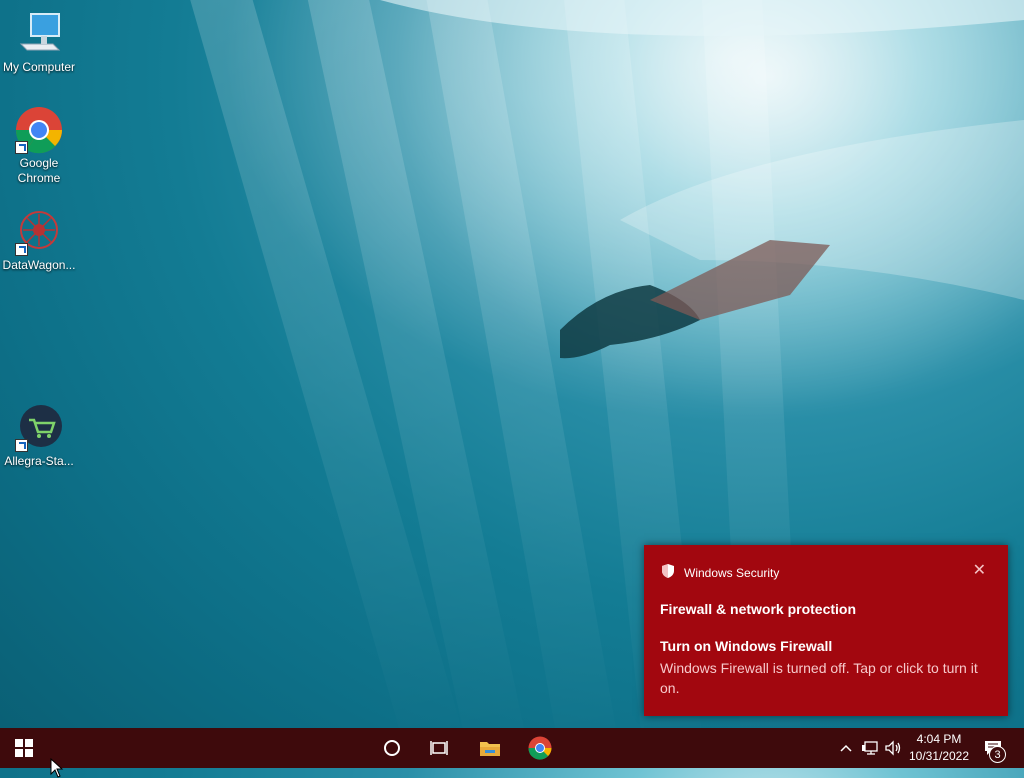 Image resolution: width=1024 pixels, height=778 pixels. I want to click on desktop-icon-my-computer: My Computer, so click(39, 42).